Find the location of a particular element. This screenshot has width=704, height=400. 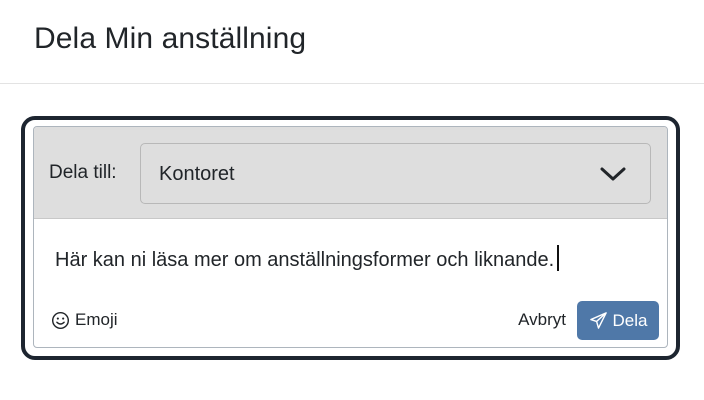

share-button: Dela is located at coordinates (618, 320).